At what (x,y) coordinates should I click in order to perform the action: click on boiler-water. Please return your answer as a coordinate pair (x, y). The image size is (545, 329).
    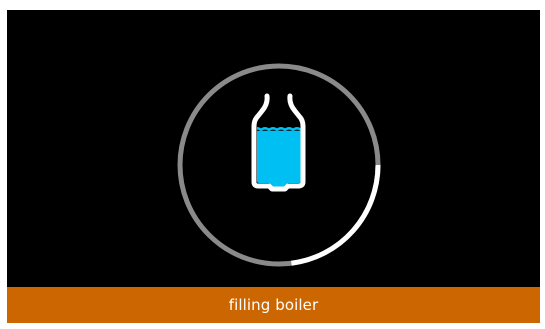
    Looking at the image, I should click on (279, 159).